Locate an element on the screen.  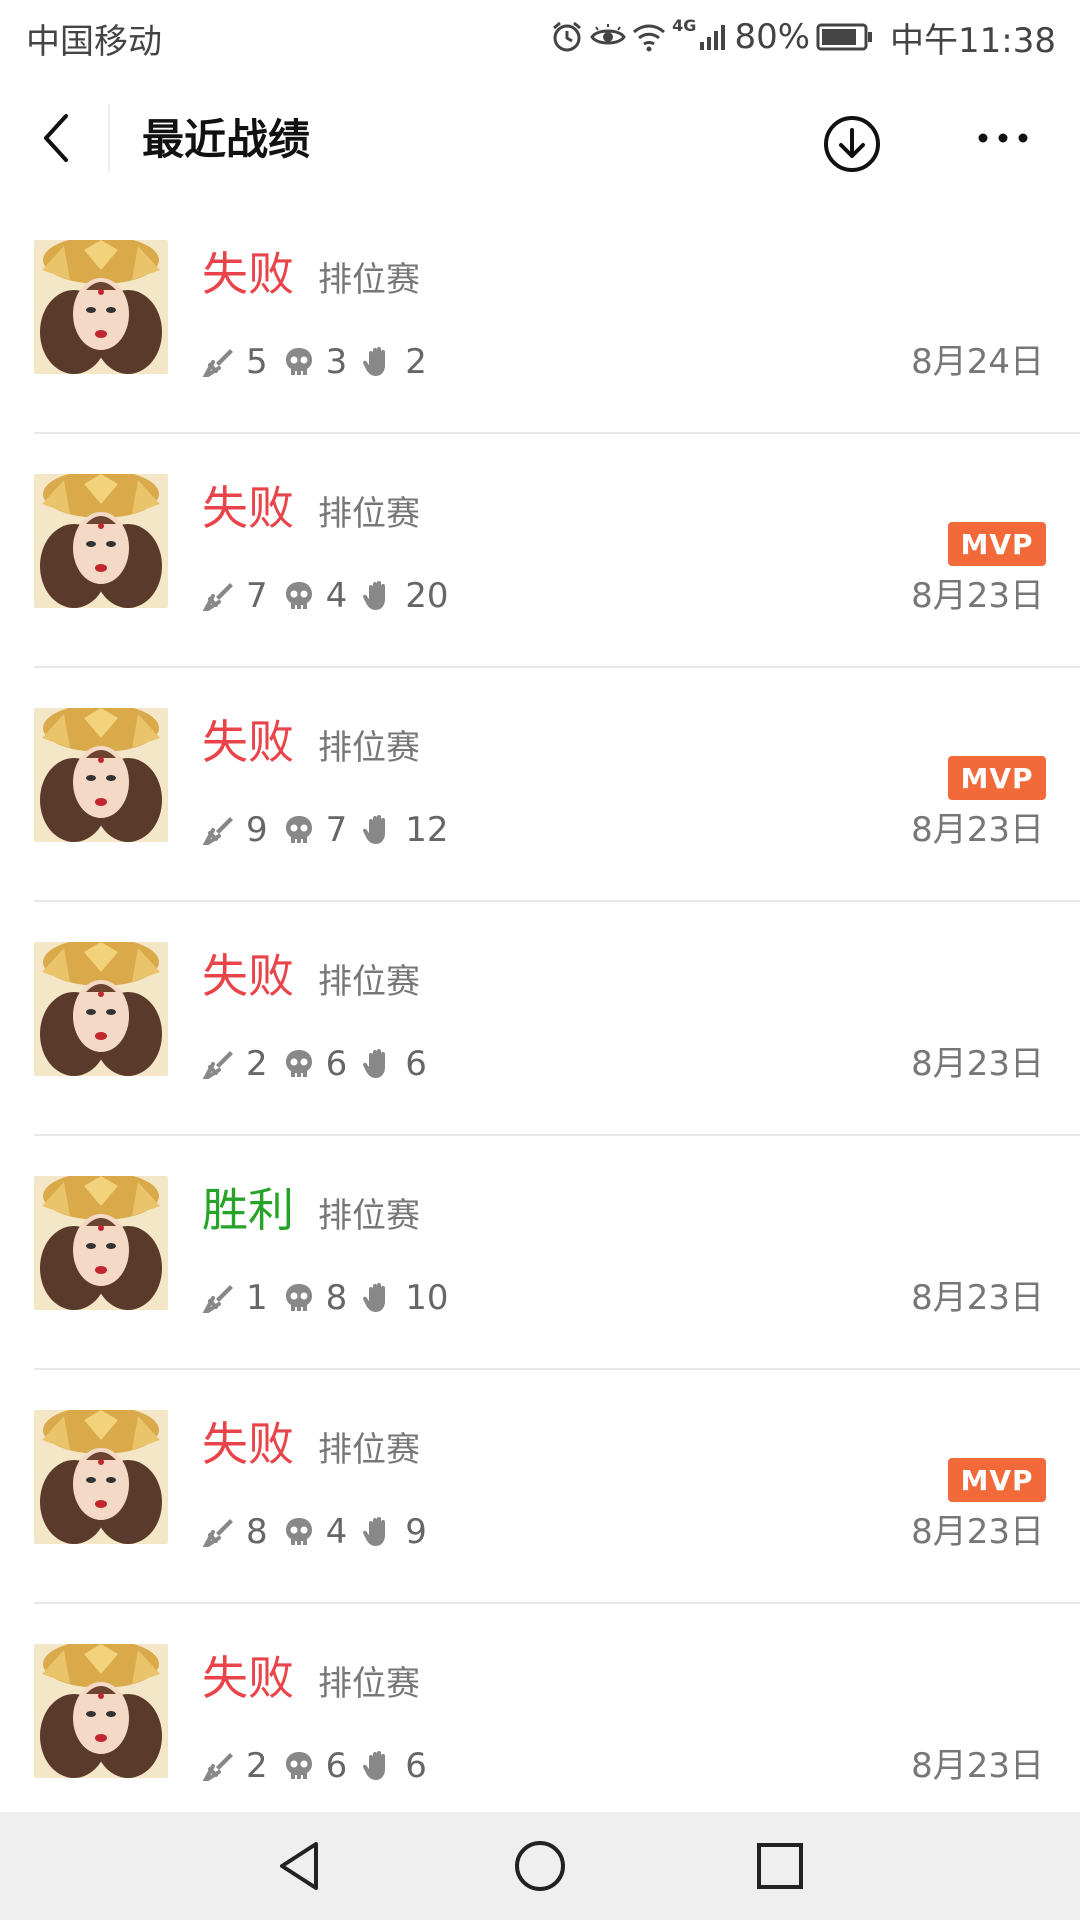
assists-count: 12 is located at coordinates (427, 830).